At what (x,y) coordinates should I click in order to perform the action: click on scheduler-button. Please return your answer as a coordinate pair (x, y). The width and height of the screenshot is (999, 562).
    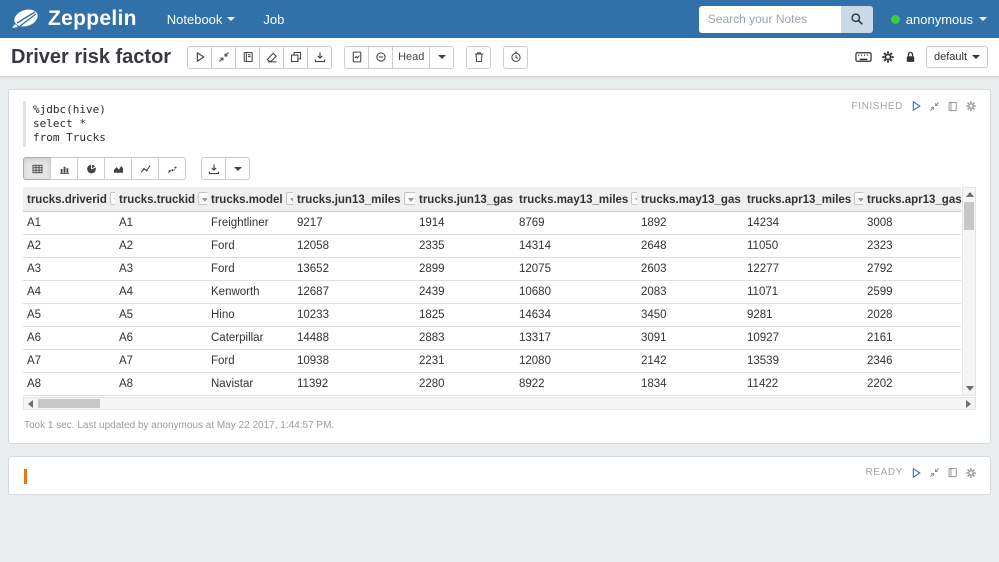
    Looking at the image, I should click on (516, 57).